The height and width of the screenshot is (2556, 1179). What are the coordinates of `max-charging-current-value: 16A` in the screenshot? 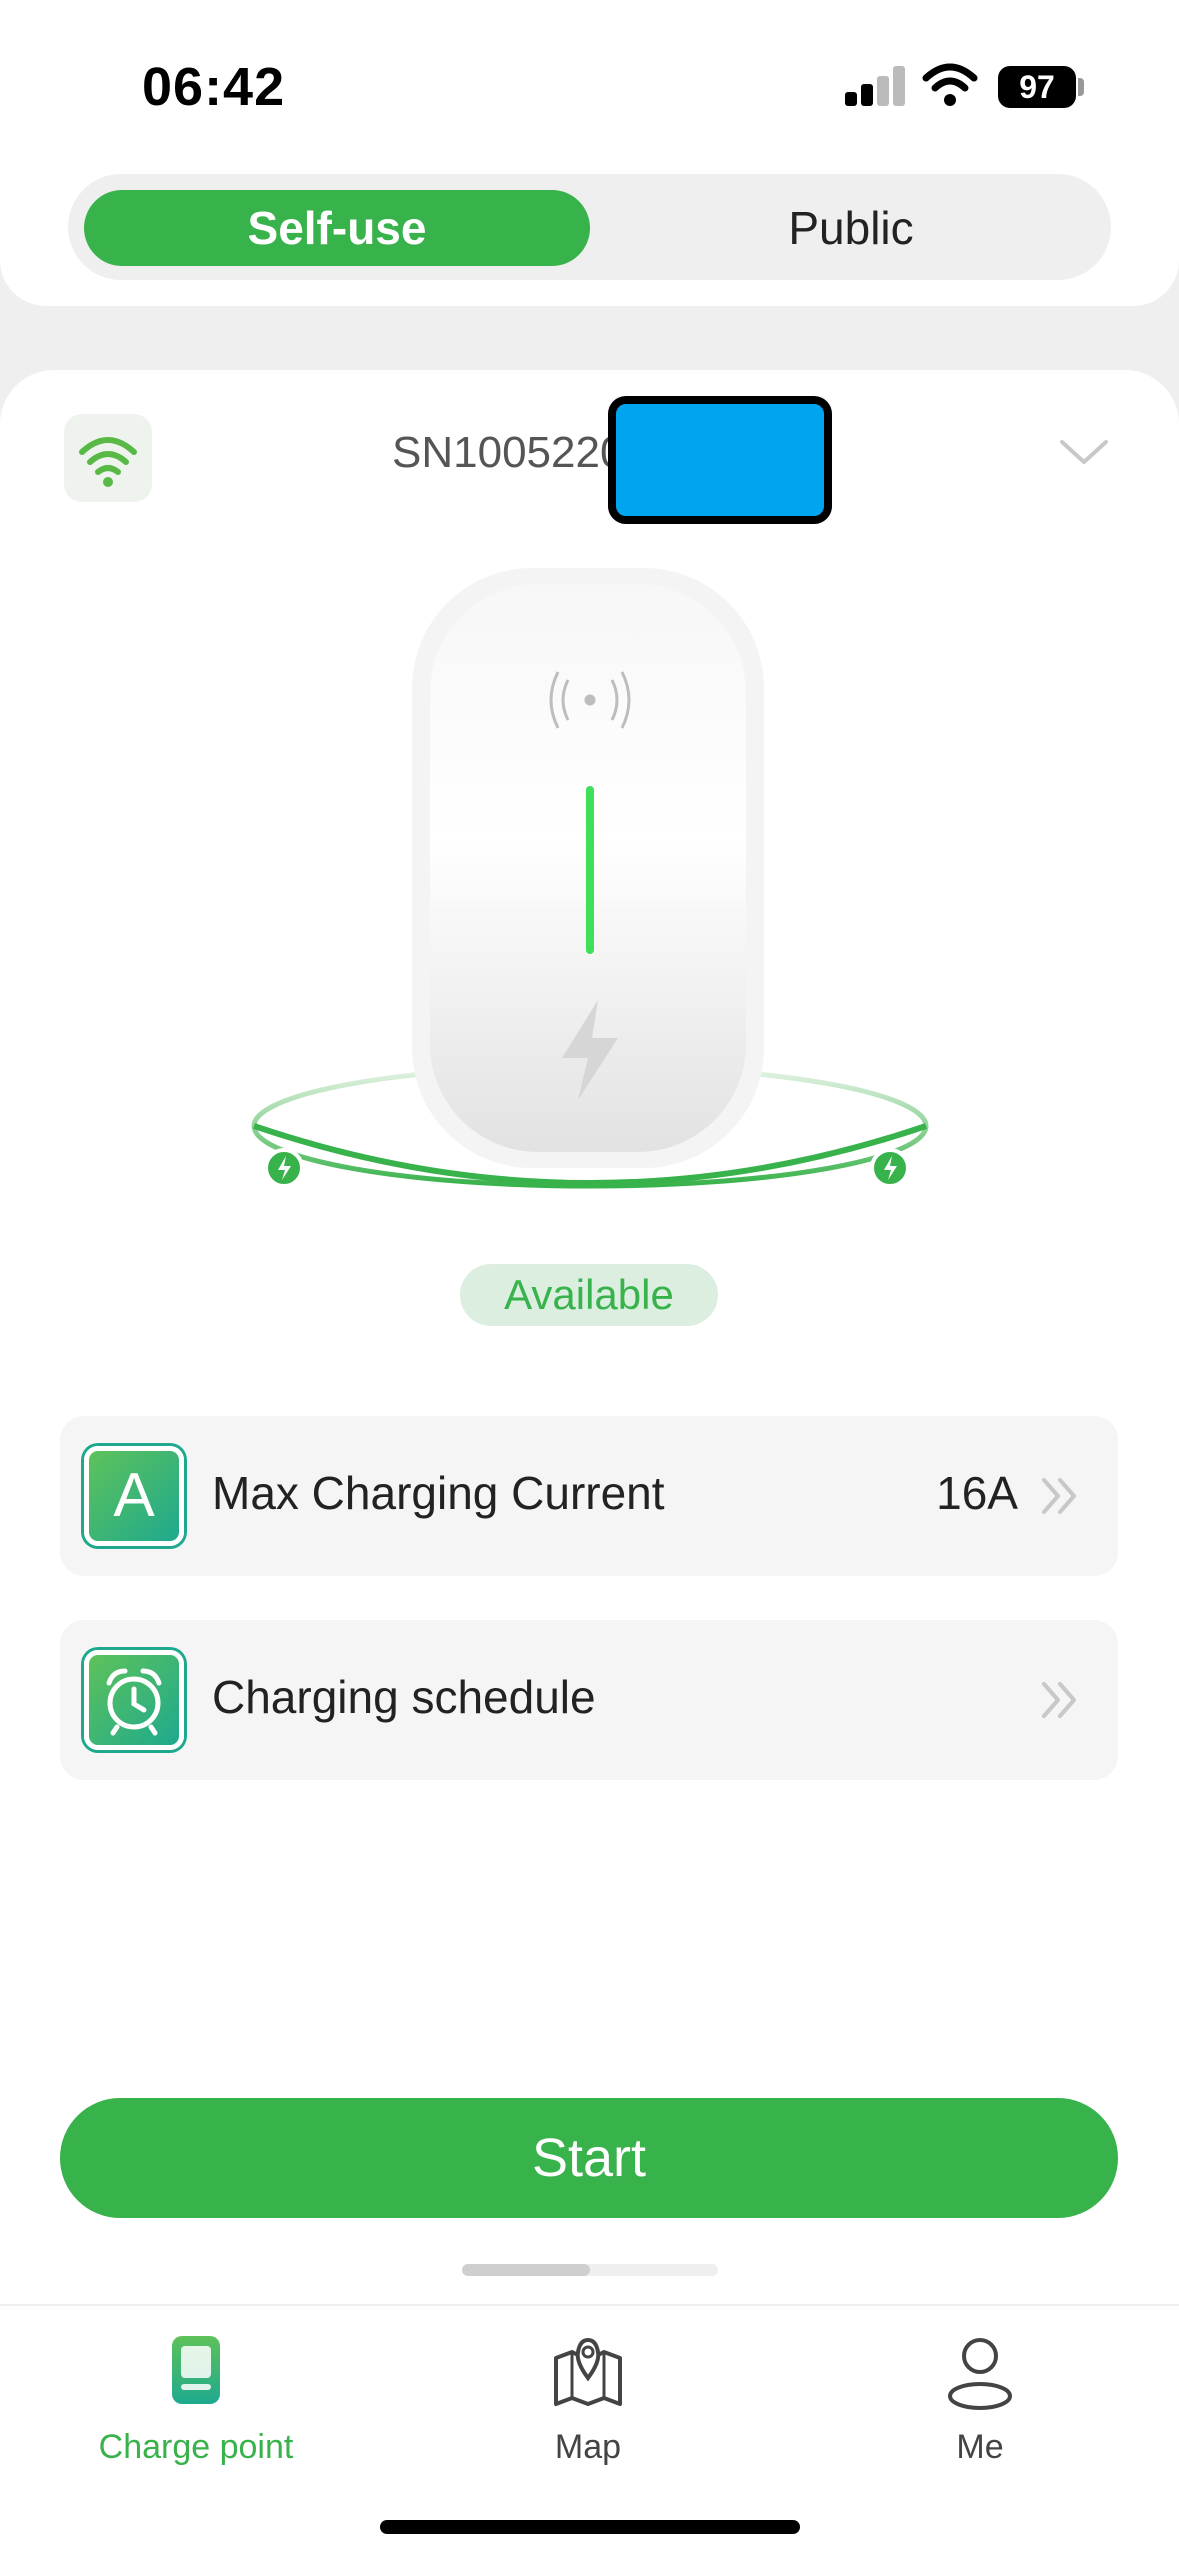 It's located at (977, 1493).